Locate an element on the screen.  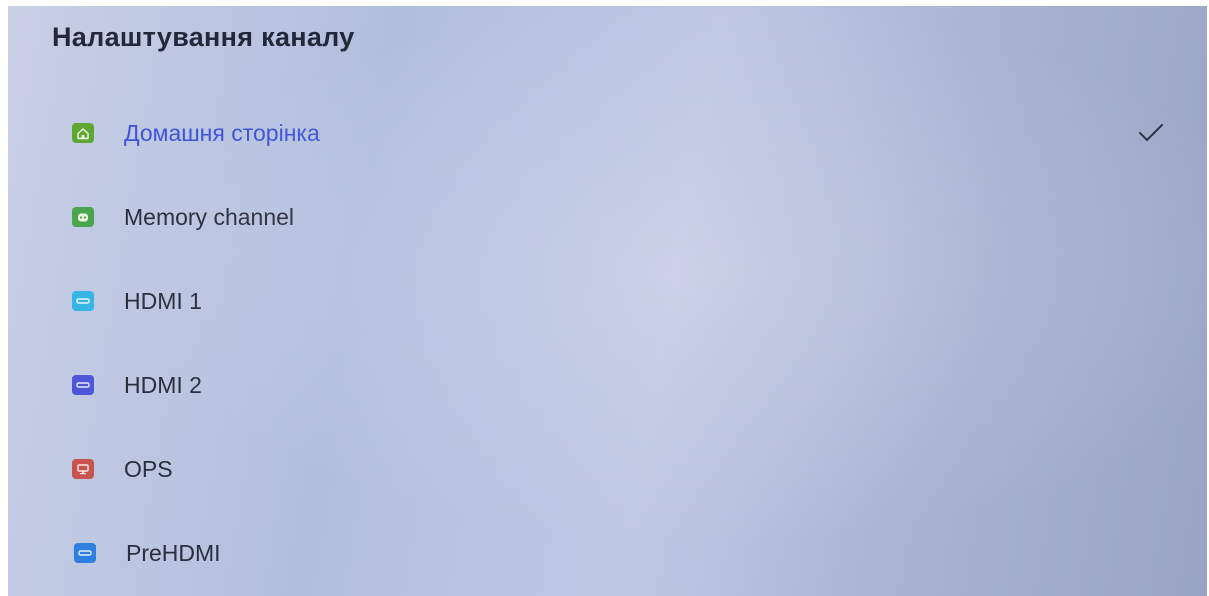
channel-item-label: PreHDMI is located at coordinates (173, 552).